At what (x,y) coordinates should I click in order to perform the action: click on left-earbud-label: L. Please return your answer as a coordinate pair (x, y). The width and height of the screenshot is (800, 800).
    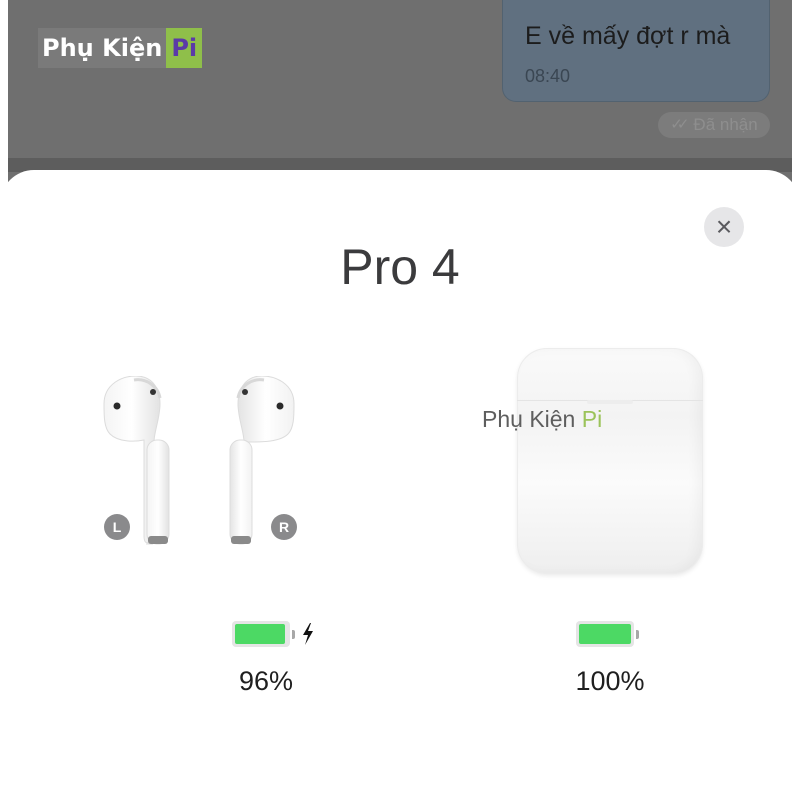
    Looking at the image, I should click on (117, 527).